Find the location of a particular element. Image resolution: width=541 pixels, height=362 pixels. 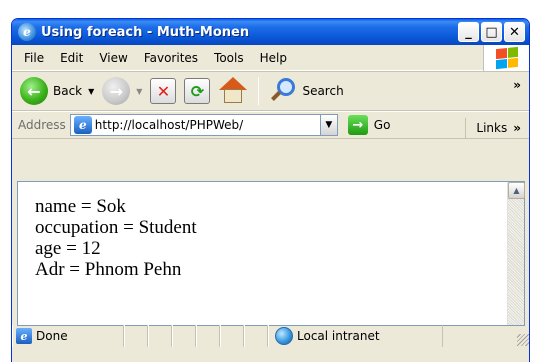

page-done-icon: e is located at coordinates (24, 336).